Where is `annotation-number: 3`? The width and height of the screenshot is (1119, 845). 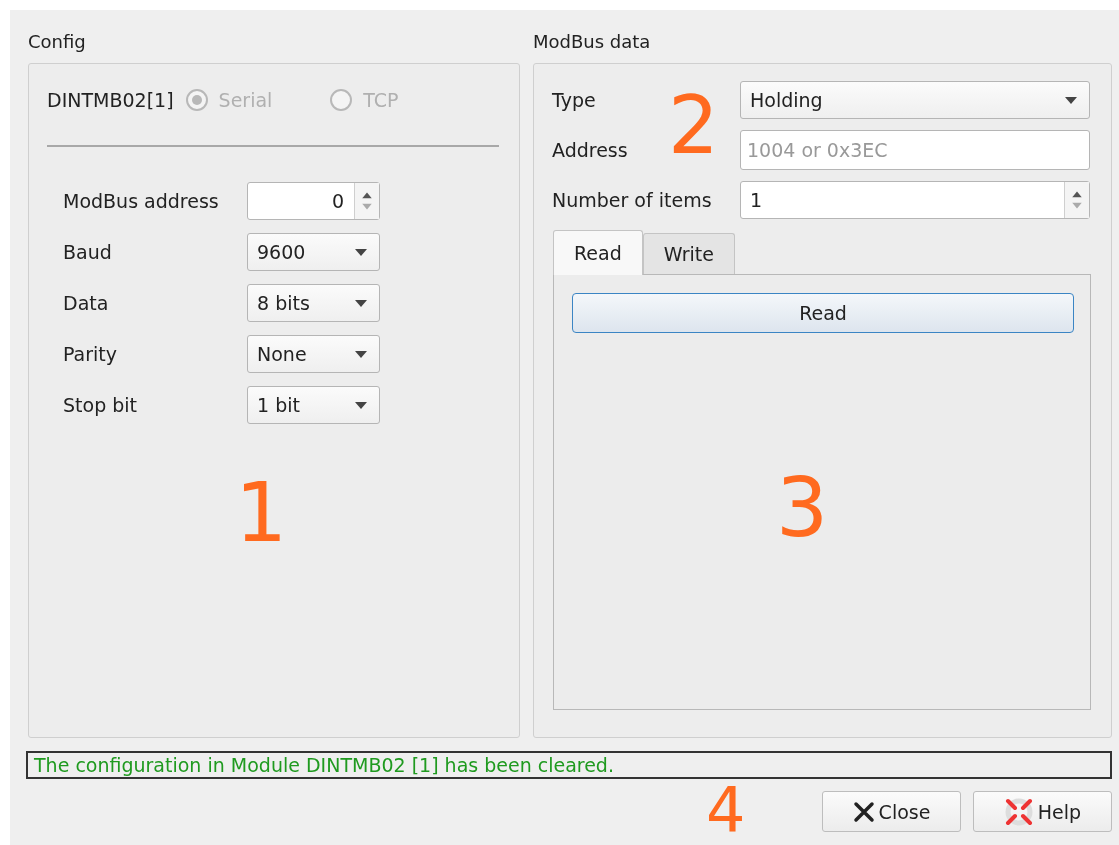 annotation-number: 3 is located at coordinates (802, 508).